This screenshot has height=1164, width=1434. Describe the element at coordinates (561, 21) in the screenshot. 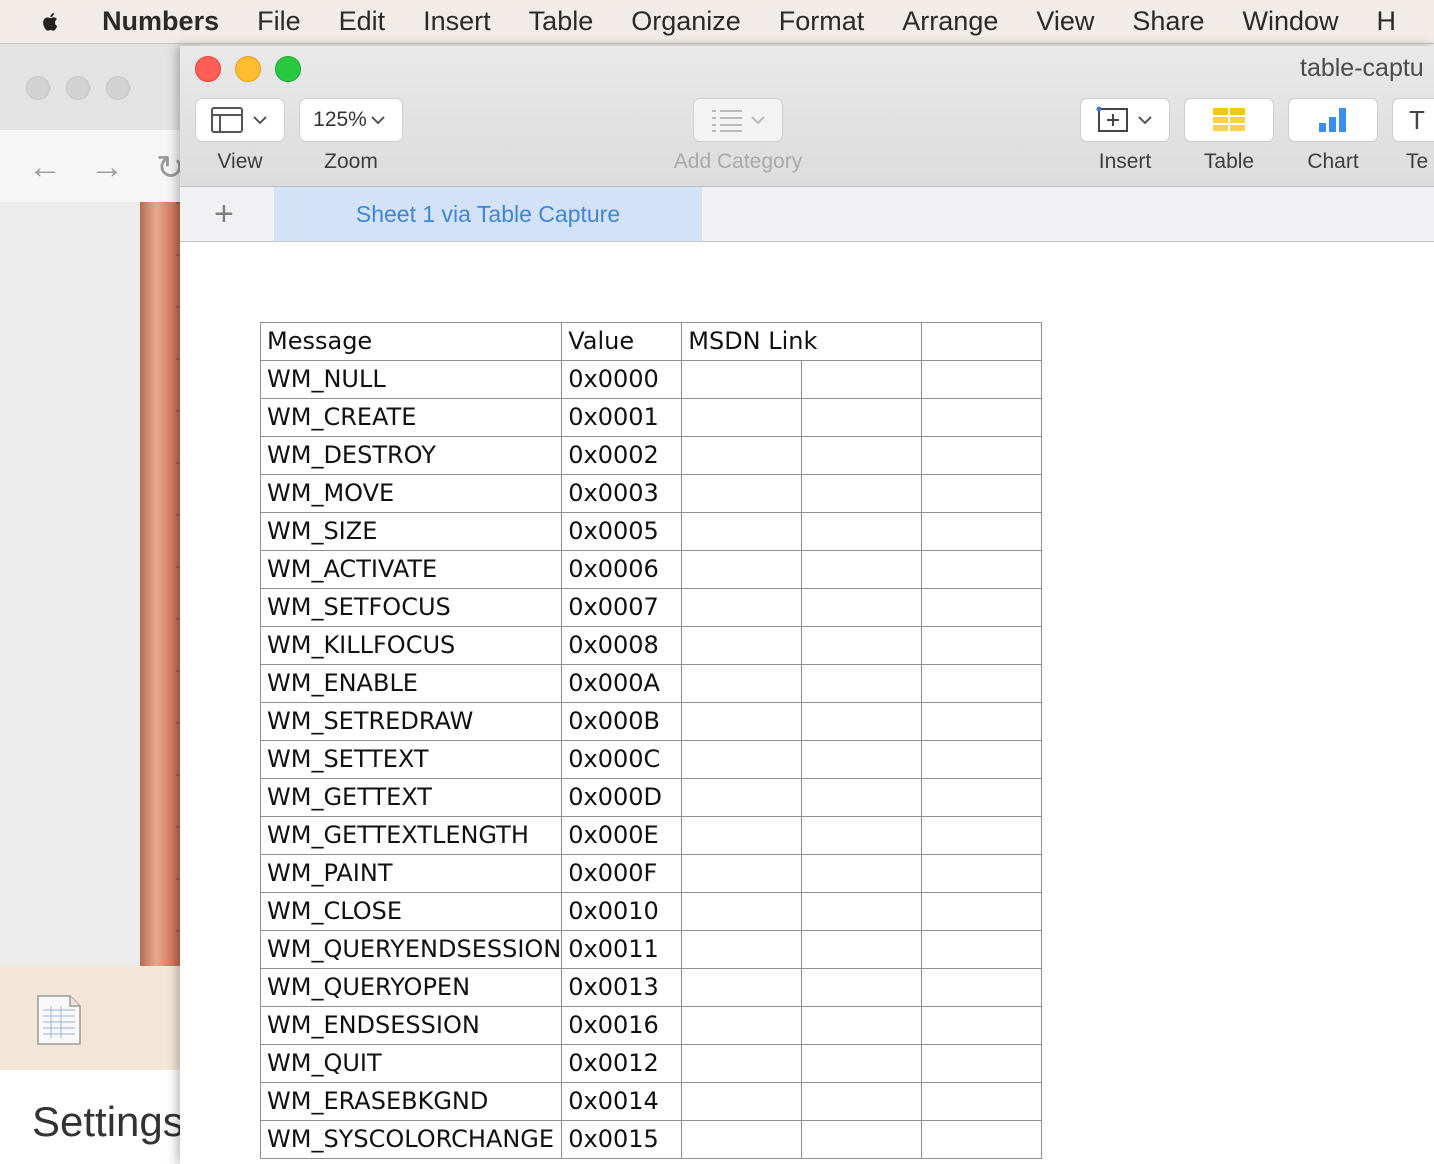

I see `menu-table: Table` at that location.